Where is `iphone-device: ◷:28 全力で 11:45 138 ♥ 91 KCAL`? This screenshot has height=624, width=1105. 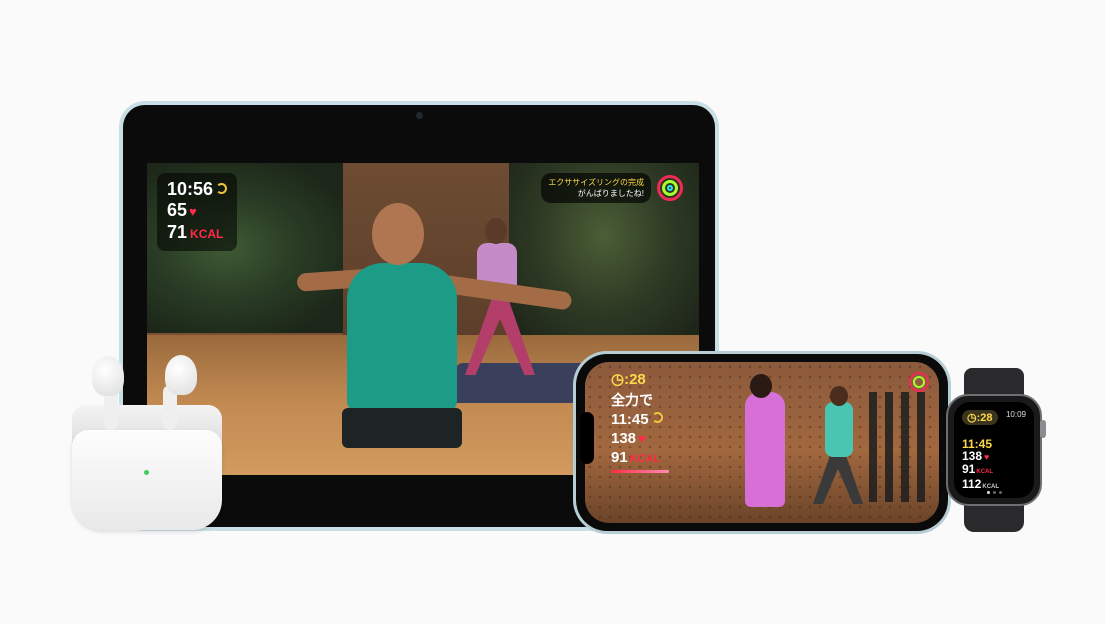
iphone-device: ◷:28 全力で 11:45 138 ♥ 91 KCAL is located at coordinates (762, 442).